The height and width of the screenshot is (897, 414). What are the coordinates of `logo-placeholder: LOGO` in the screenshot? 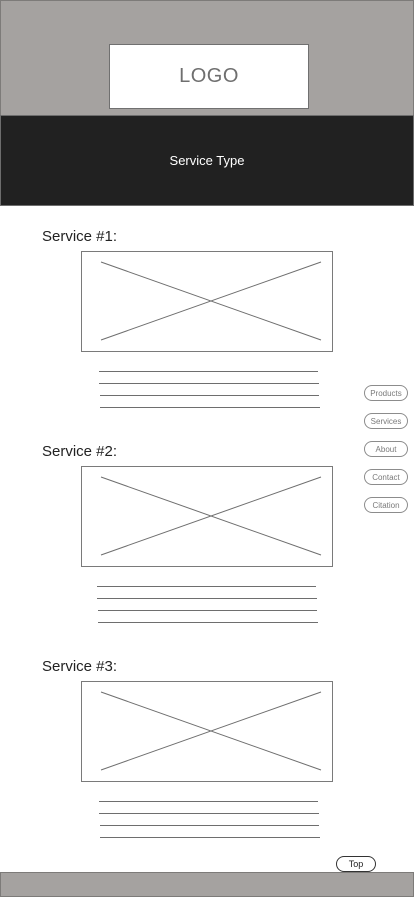 It's located at (209, 76).